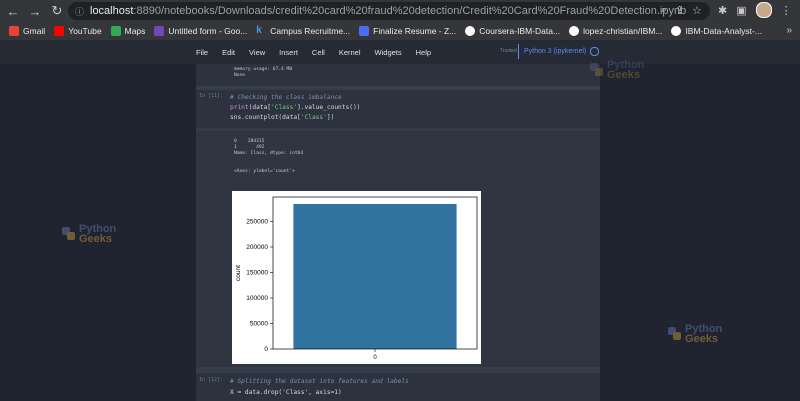 This screenshot has width=800, height=401. I want to click on url-host: localhost, so click(112, 11).